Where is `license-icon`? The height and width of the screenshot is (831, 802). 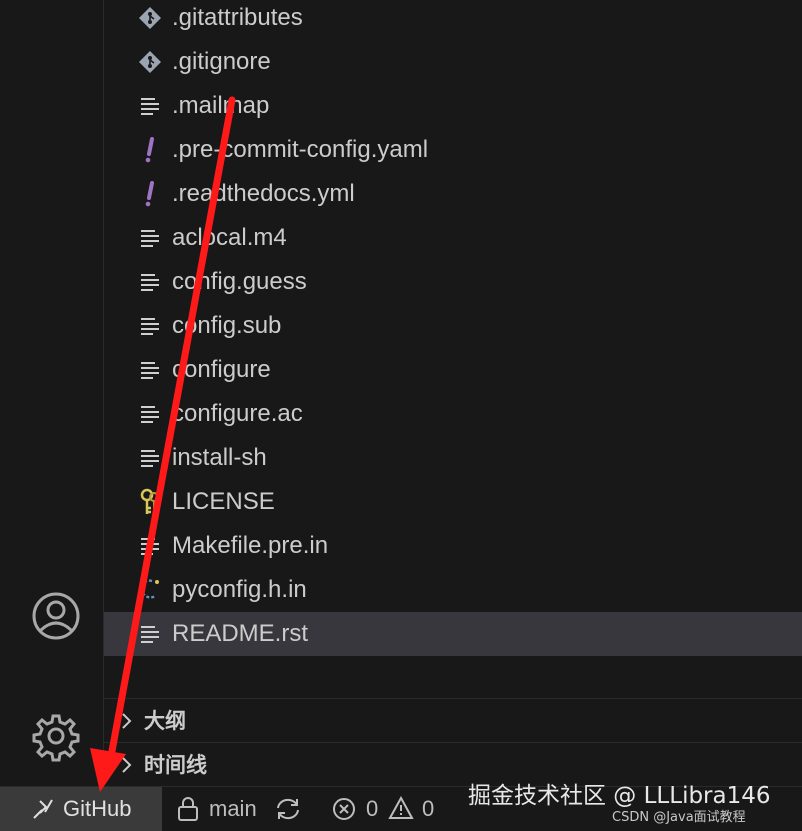 license-icon is located at coordinates (150, 502).